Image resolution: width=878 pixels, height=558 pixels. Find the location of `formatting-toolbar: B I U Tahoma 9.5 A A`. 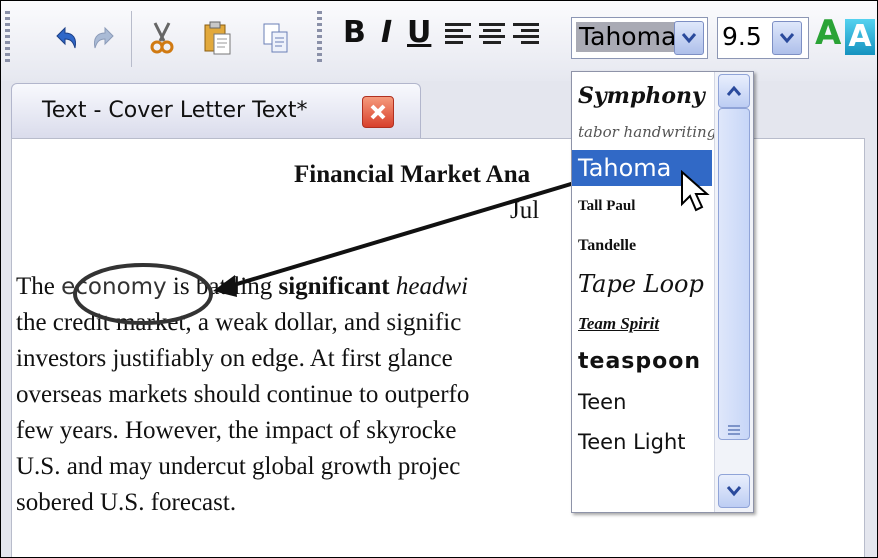

formatting-toolbar: B I U Tahoma 9.5 A A is located at coordinates (439, 41).